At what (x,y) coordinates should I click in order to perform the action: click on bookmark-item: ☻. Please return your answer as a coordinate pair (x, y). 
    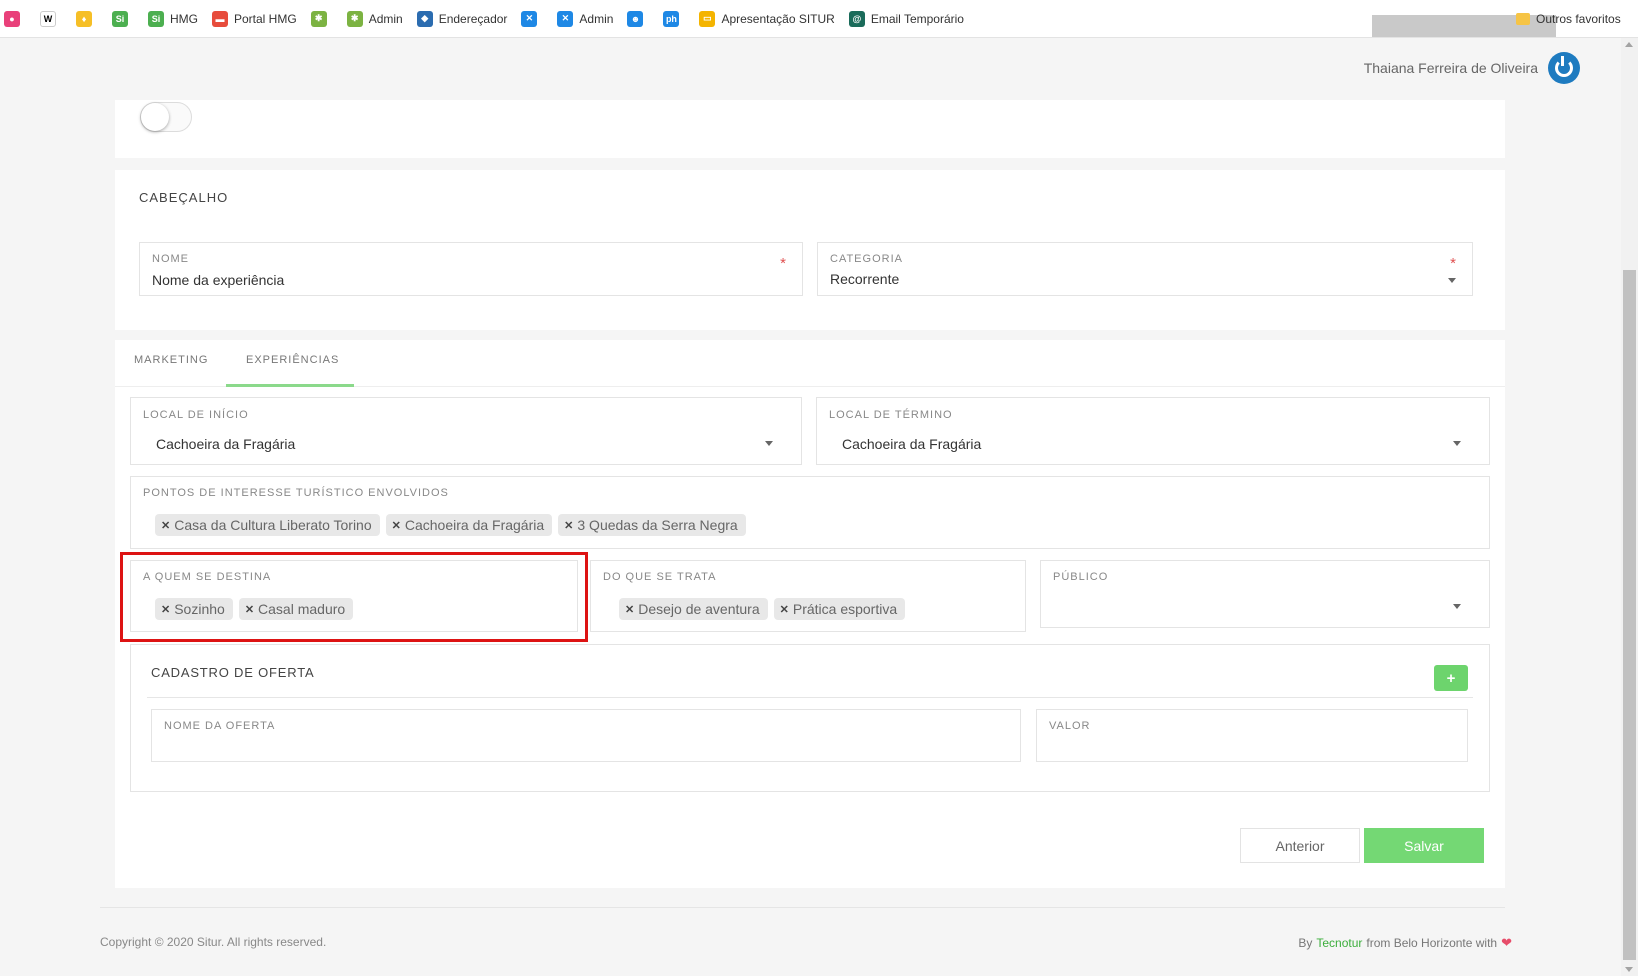
    Looking at the image, I should click on (638, 18).